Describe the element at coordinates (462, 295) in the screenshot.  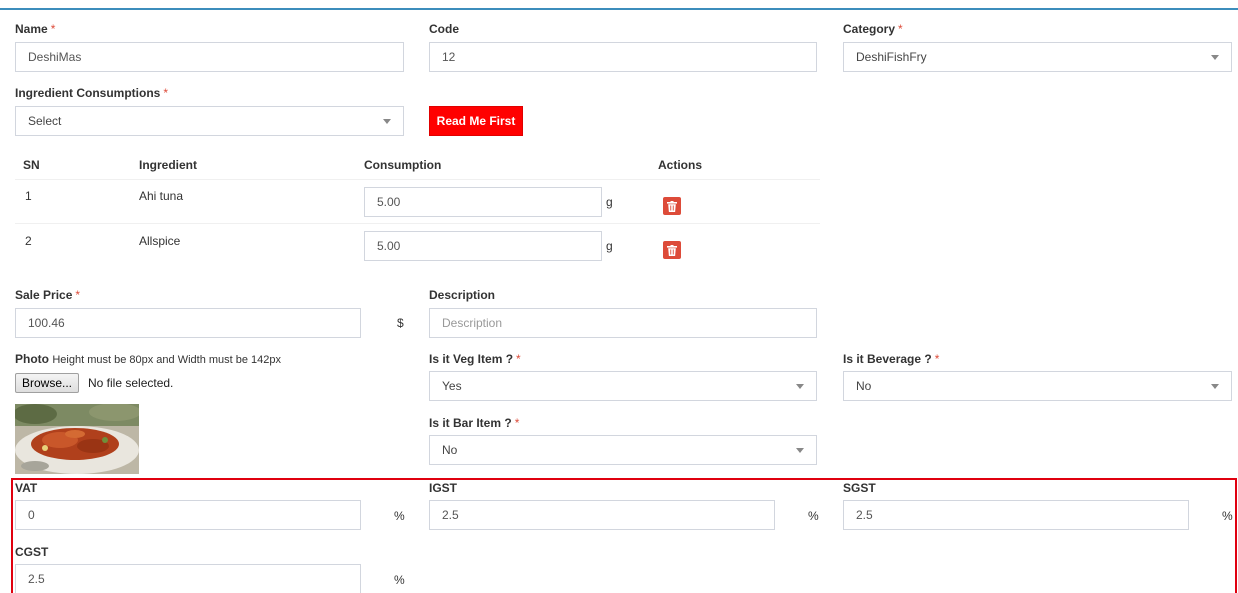
I see `description-label: Description` at that location.